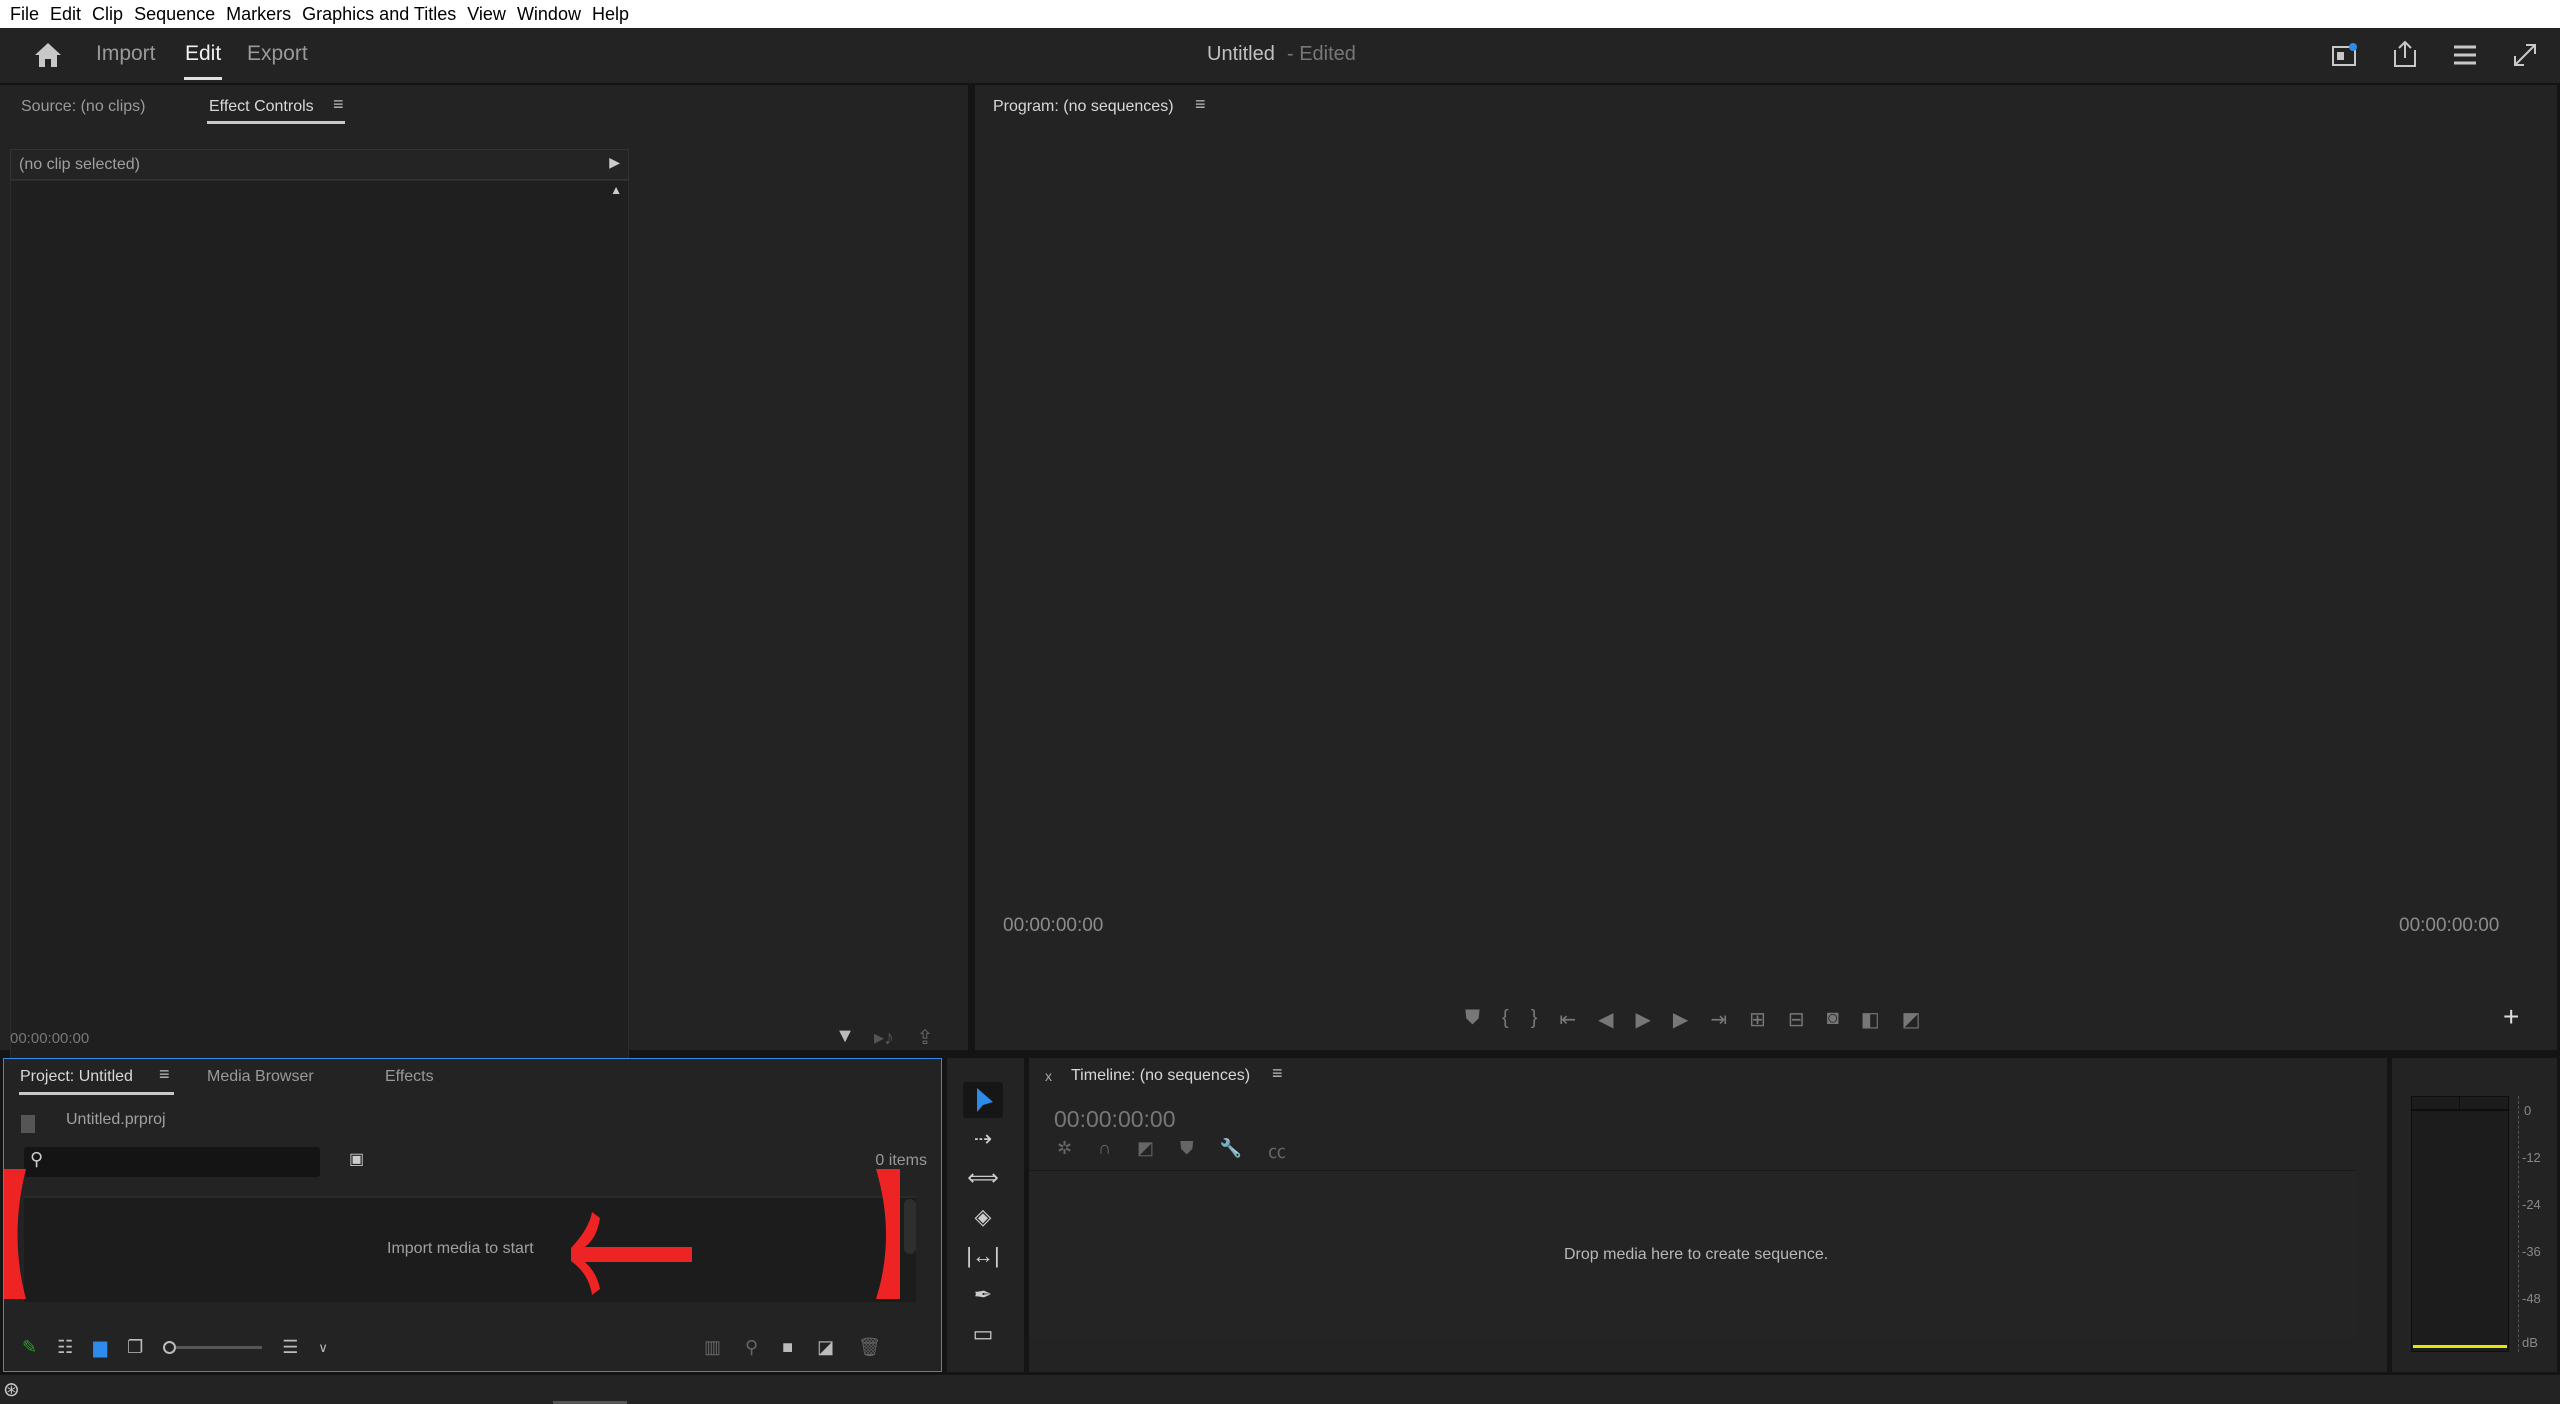  Describe the element at coordinates (176, 14) in the screenshot. I see `menu-sequence: Sequence` at that location.